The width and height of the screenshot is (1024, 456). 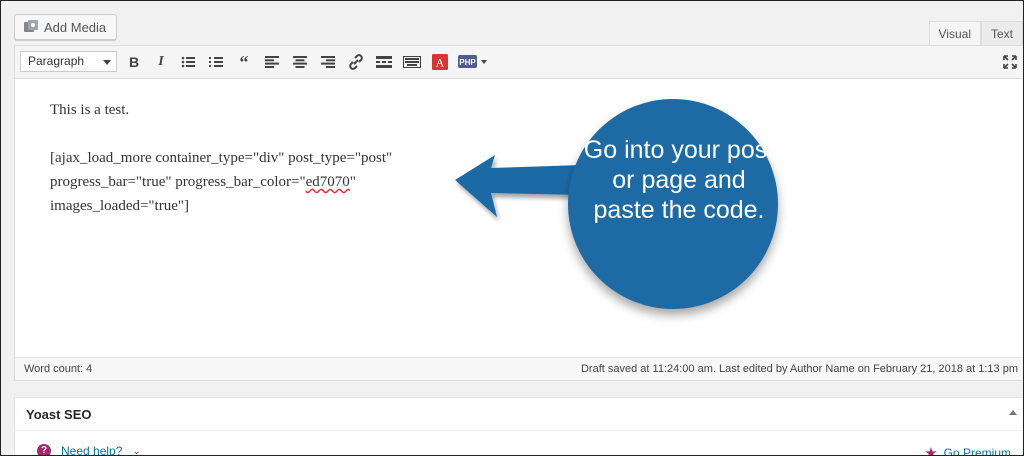 What do you see at coordinates (56, 61) in the screenshot?
I see `format-select-value: Paragraph` at bounding box center [56, 61].